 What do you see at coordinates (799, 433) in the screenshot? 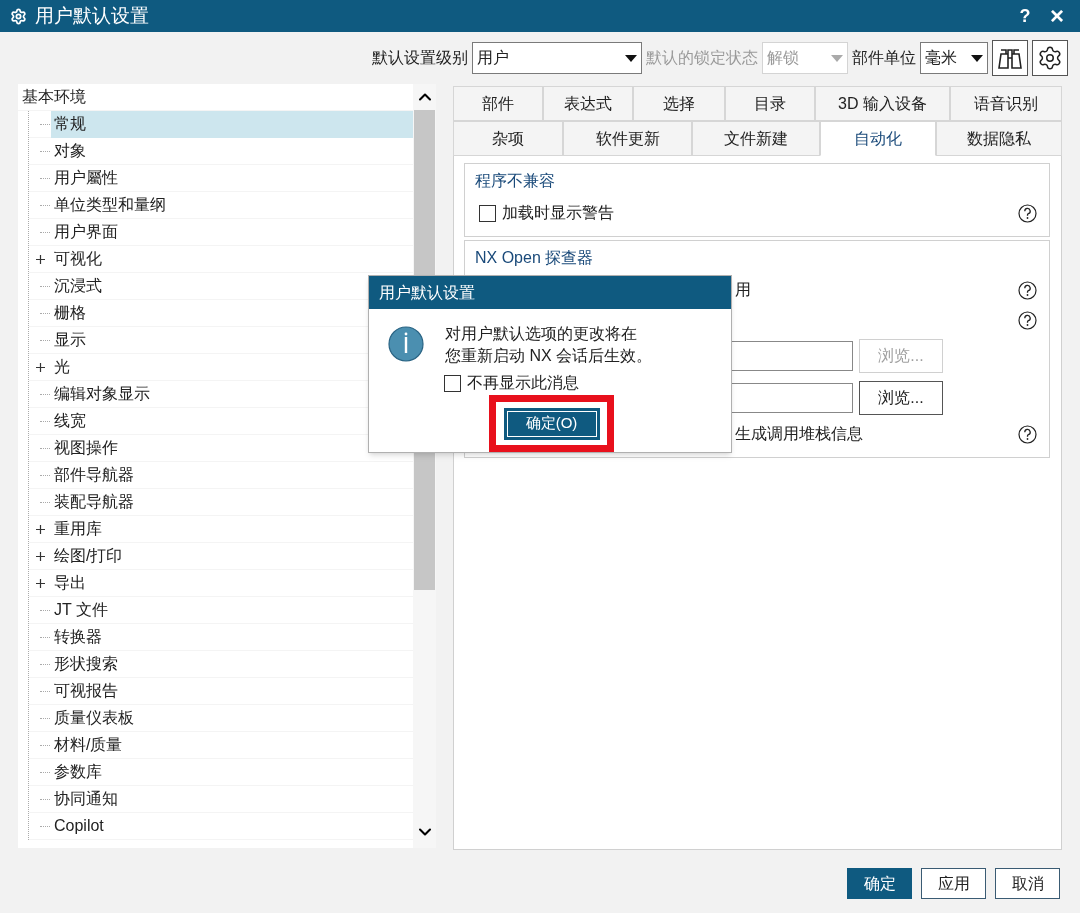
I see `option-label: 生成调用堆栈信息` at bounding box center [799, 433].